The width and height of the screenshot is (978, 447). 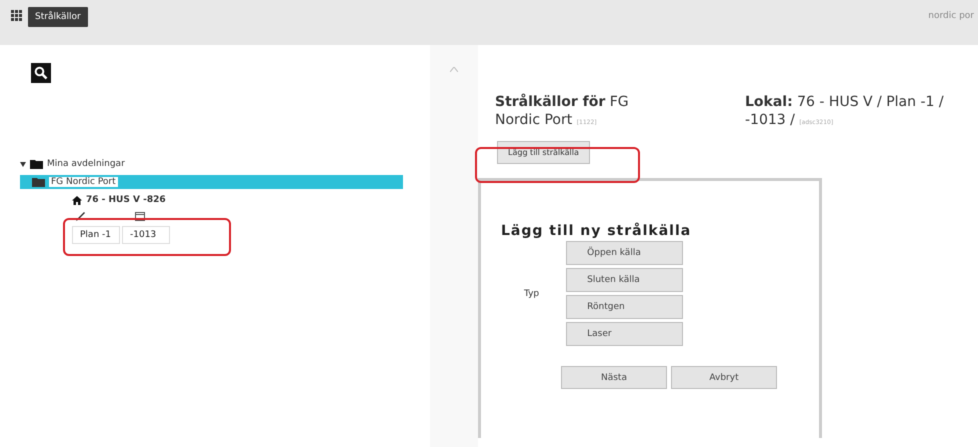 I want to click on type-option-button: Sluten källa, so click(x=625, y=280).